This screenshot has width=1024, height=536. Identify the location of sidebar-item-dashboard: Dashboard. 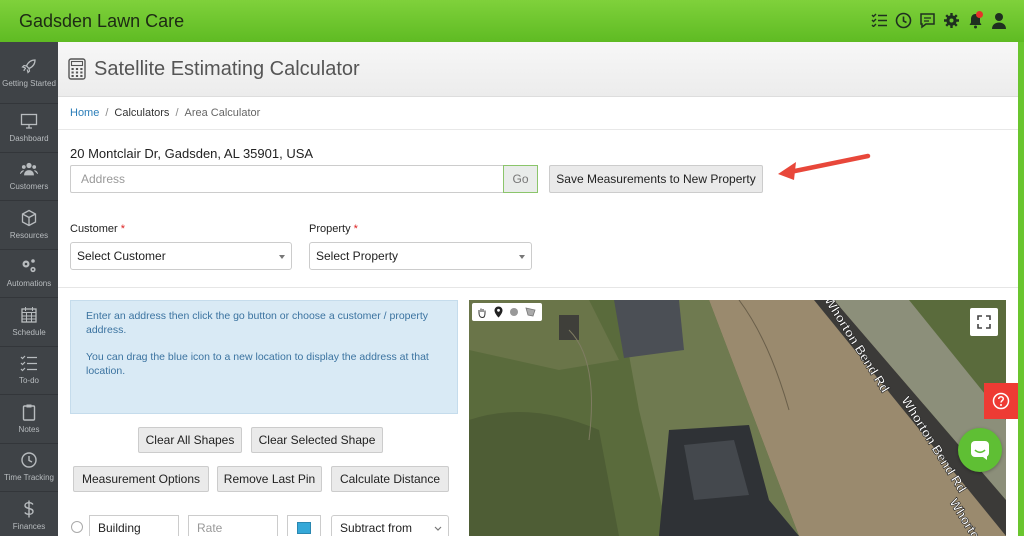
(29, 128).